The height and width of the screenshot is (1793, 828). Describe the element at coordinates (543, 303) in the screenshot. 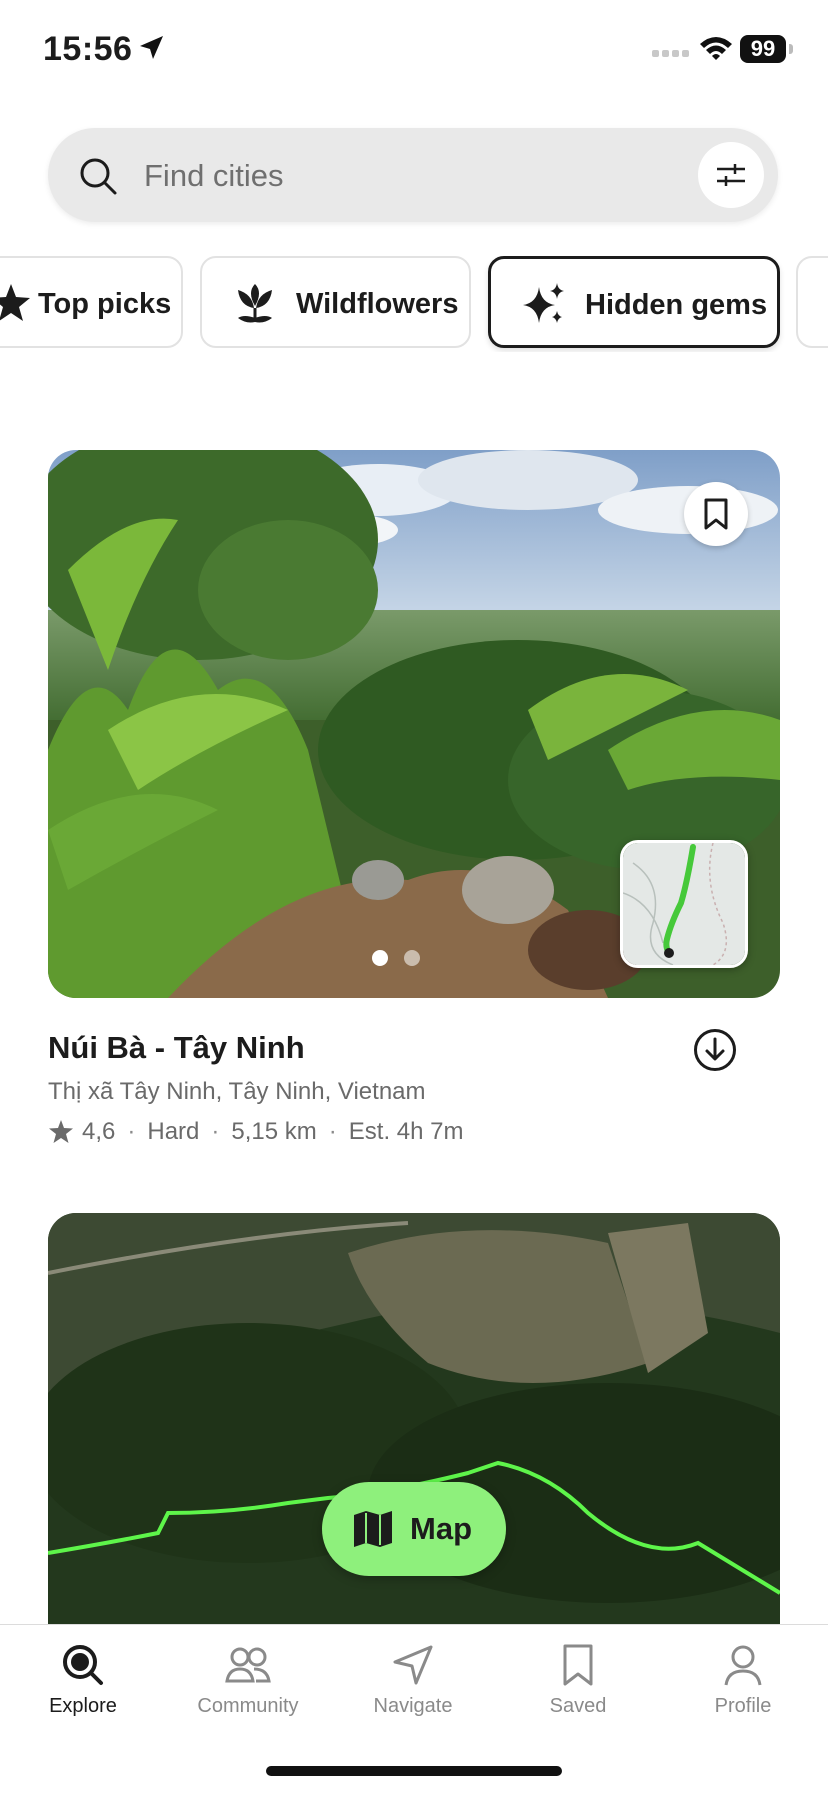

I see `sparkles-icon` at that location.